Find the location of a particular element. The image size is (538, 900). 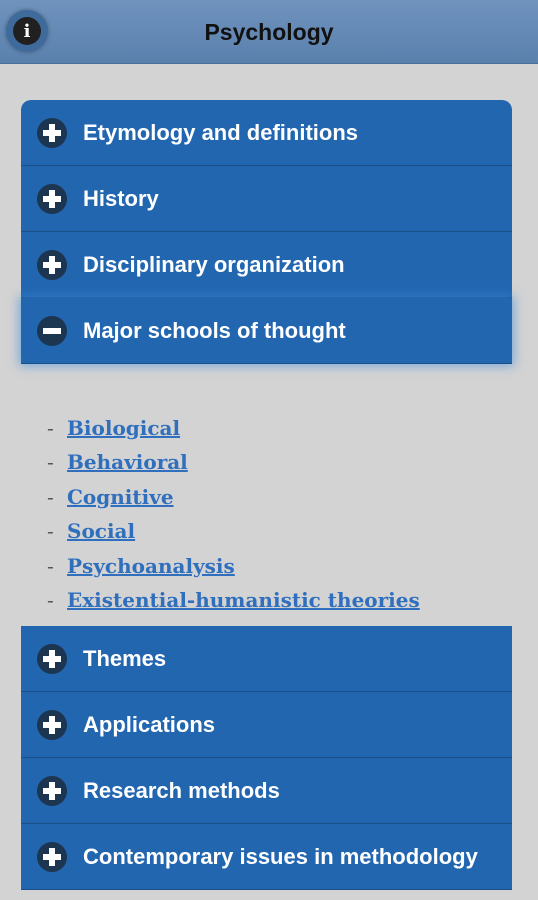

section-major-schools: Major schools of thought is located at coordinates (266, 331).